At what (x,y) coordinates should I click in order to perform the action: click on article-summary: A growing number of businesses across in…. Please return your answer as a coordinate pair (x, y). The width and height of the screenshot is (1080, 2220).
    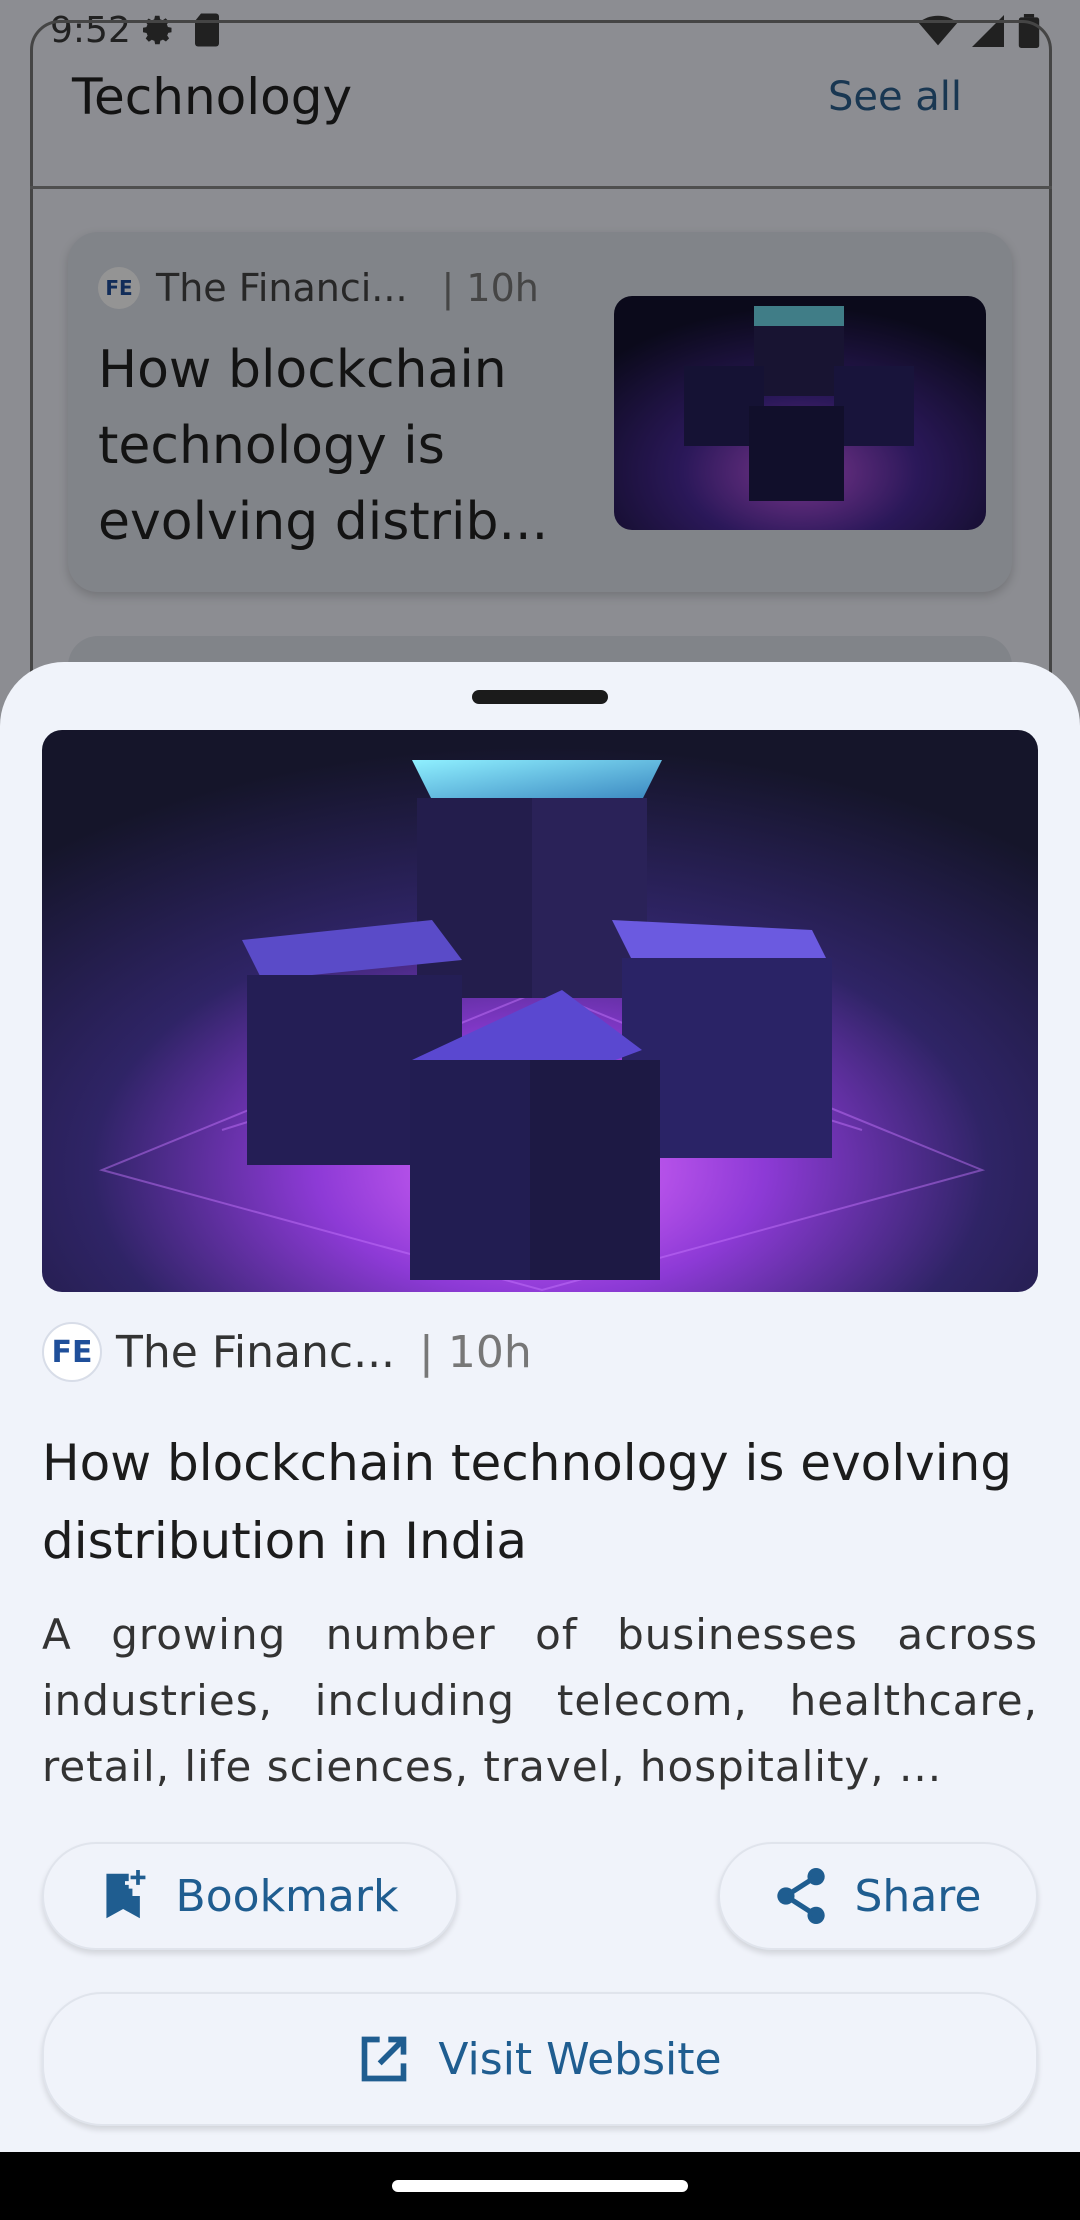
    Looking at the image, I should click on (540, 1700).